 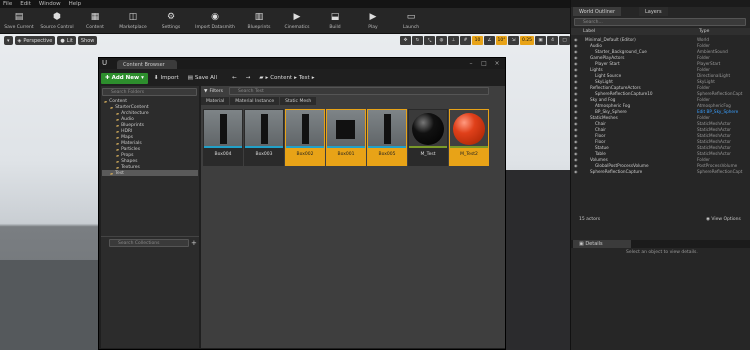 I want to click on asset-tile: M_Test2, so click(x=469, y=137).